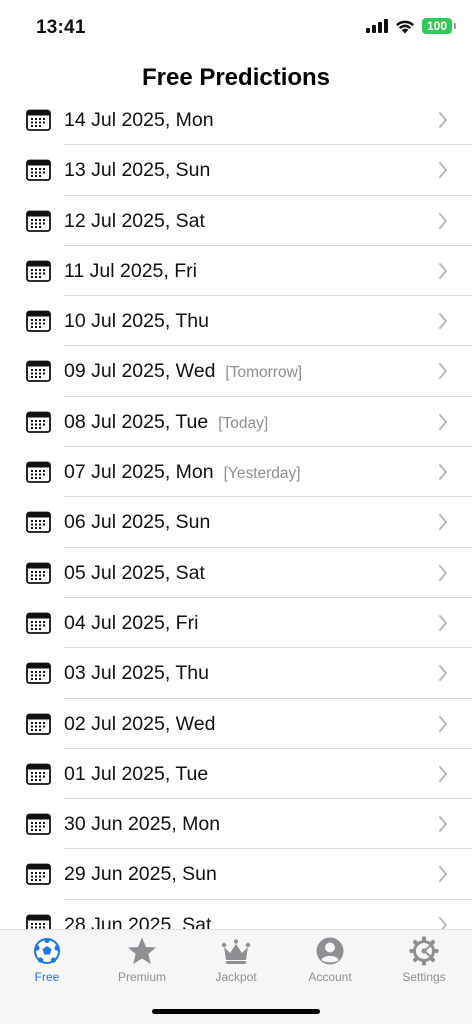 This screenshot has height=1024, width=472. Describe the element at coordinates (424, 951) in the screenshot. I see `gear-icon` at that location.